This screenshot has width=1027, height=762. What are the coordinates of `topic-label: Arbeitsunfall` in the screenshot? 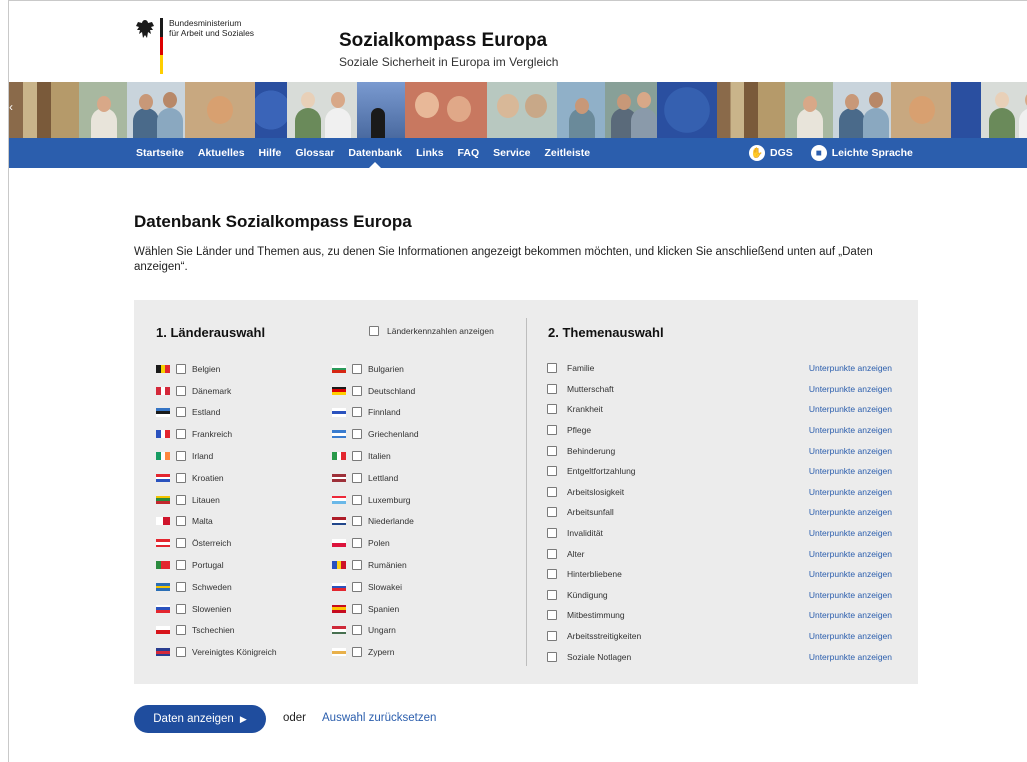 It's located at (688, 512).